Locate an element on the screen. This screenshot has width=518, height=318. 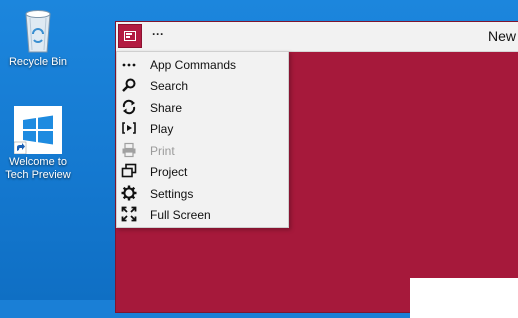
windows-shortcut-icon is located at coordinates (38, 130).